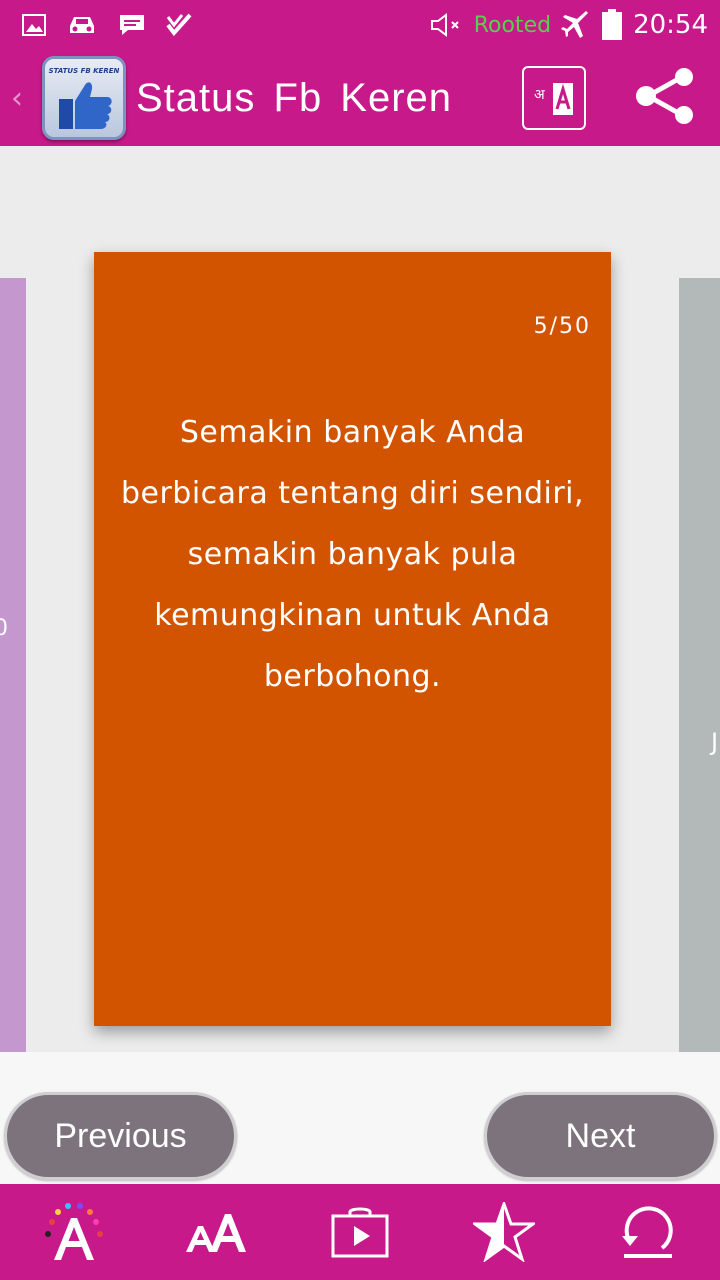  What do you see at coordinates (360, 25) in the screenshot?
I see `status-bar: Rooted 20:54` at bounding box center [360, 25].